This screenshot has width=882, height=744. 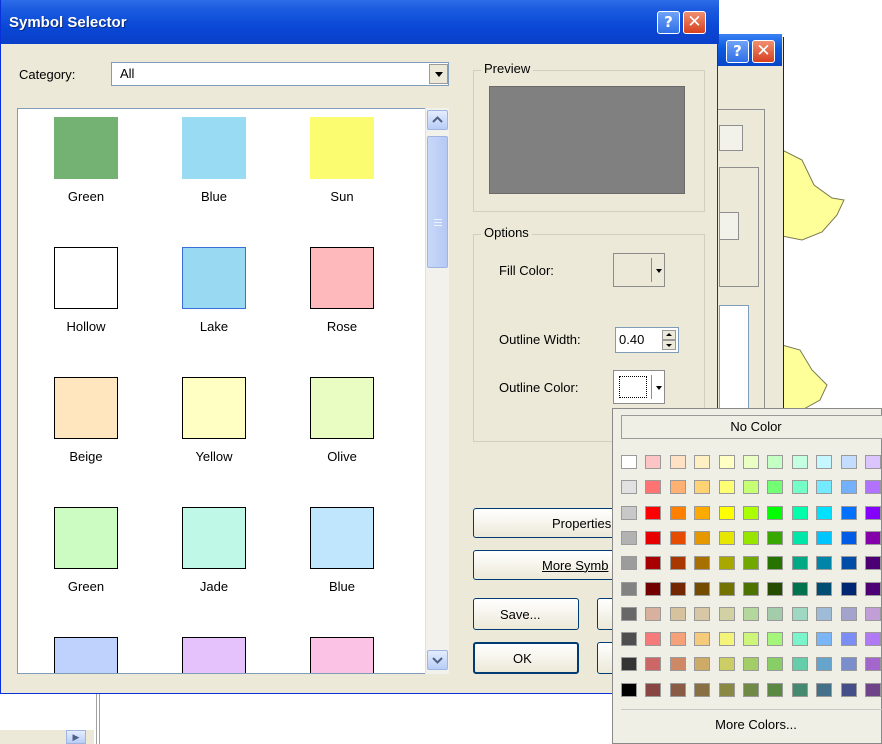 What do you see at coordinates (86, 290) in the screenshot?
I see `symbol-item: Hollow` at bounding box center [86, 290].